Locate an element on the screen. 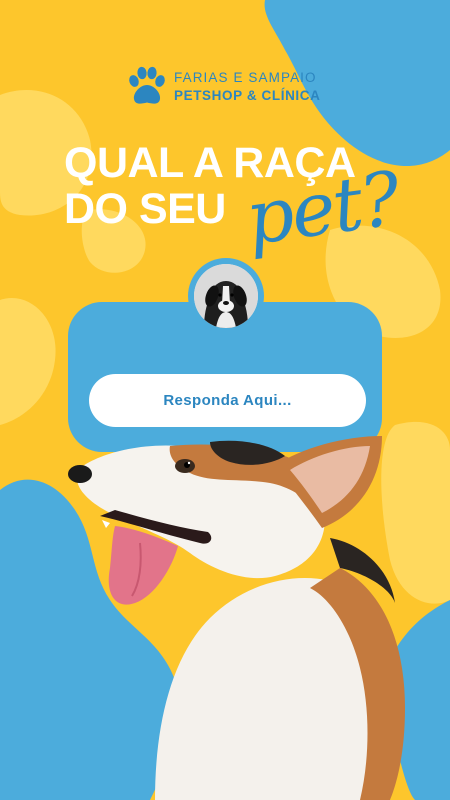 Image resolution: width=450 pixels, height=800 pixels. brand-name-line2: PETSHOP & CLÍNICA is located at coordinates (247, 95).